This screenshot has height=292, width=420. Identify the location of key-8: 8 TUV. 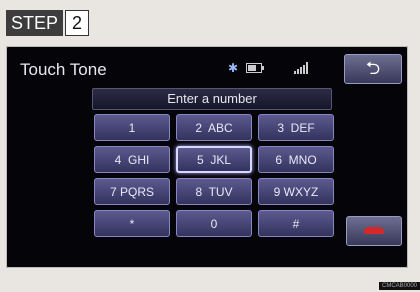
(214, 191).